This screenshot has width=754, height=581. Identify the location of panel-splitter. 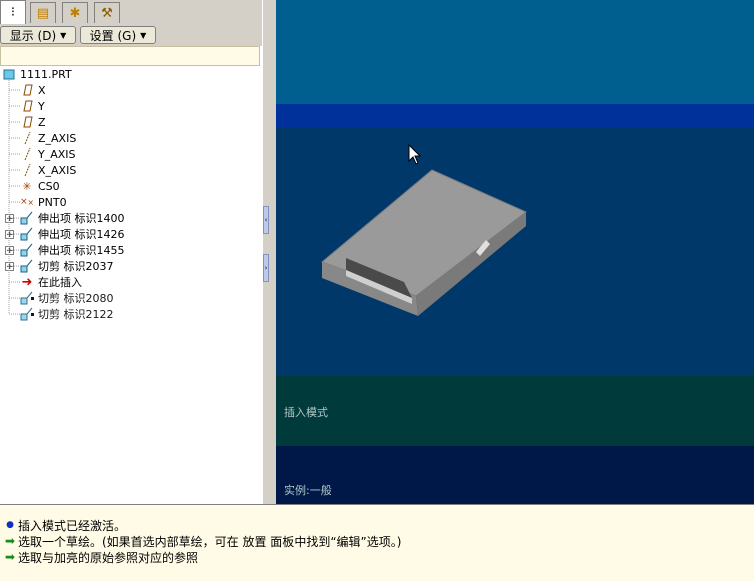
(268, 252).